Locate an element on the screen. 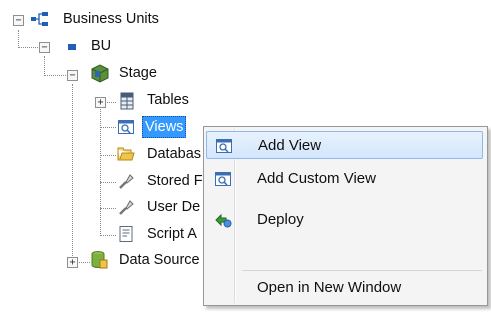  tree-node-views: Views is located at coordinates (164, 127).